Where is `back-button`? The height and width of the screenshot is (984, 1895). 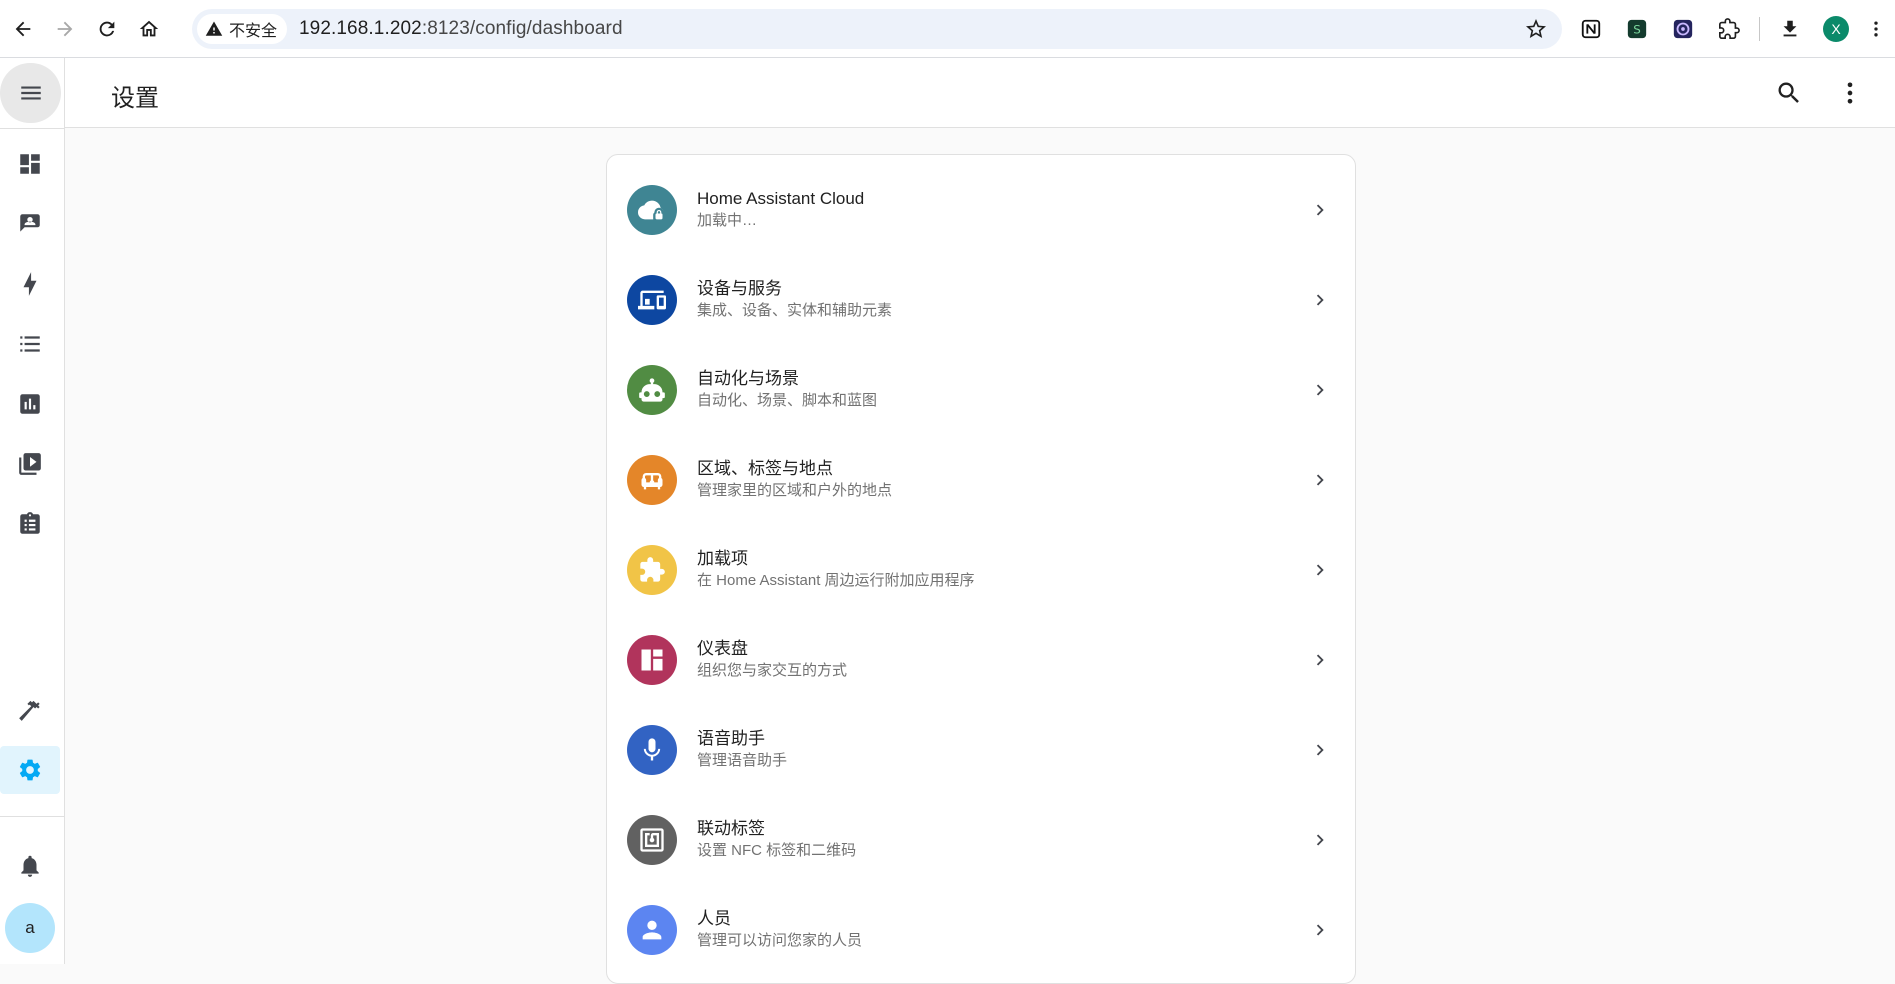
back-button is located at coordinates (23, 29).